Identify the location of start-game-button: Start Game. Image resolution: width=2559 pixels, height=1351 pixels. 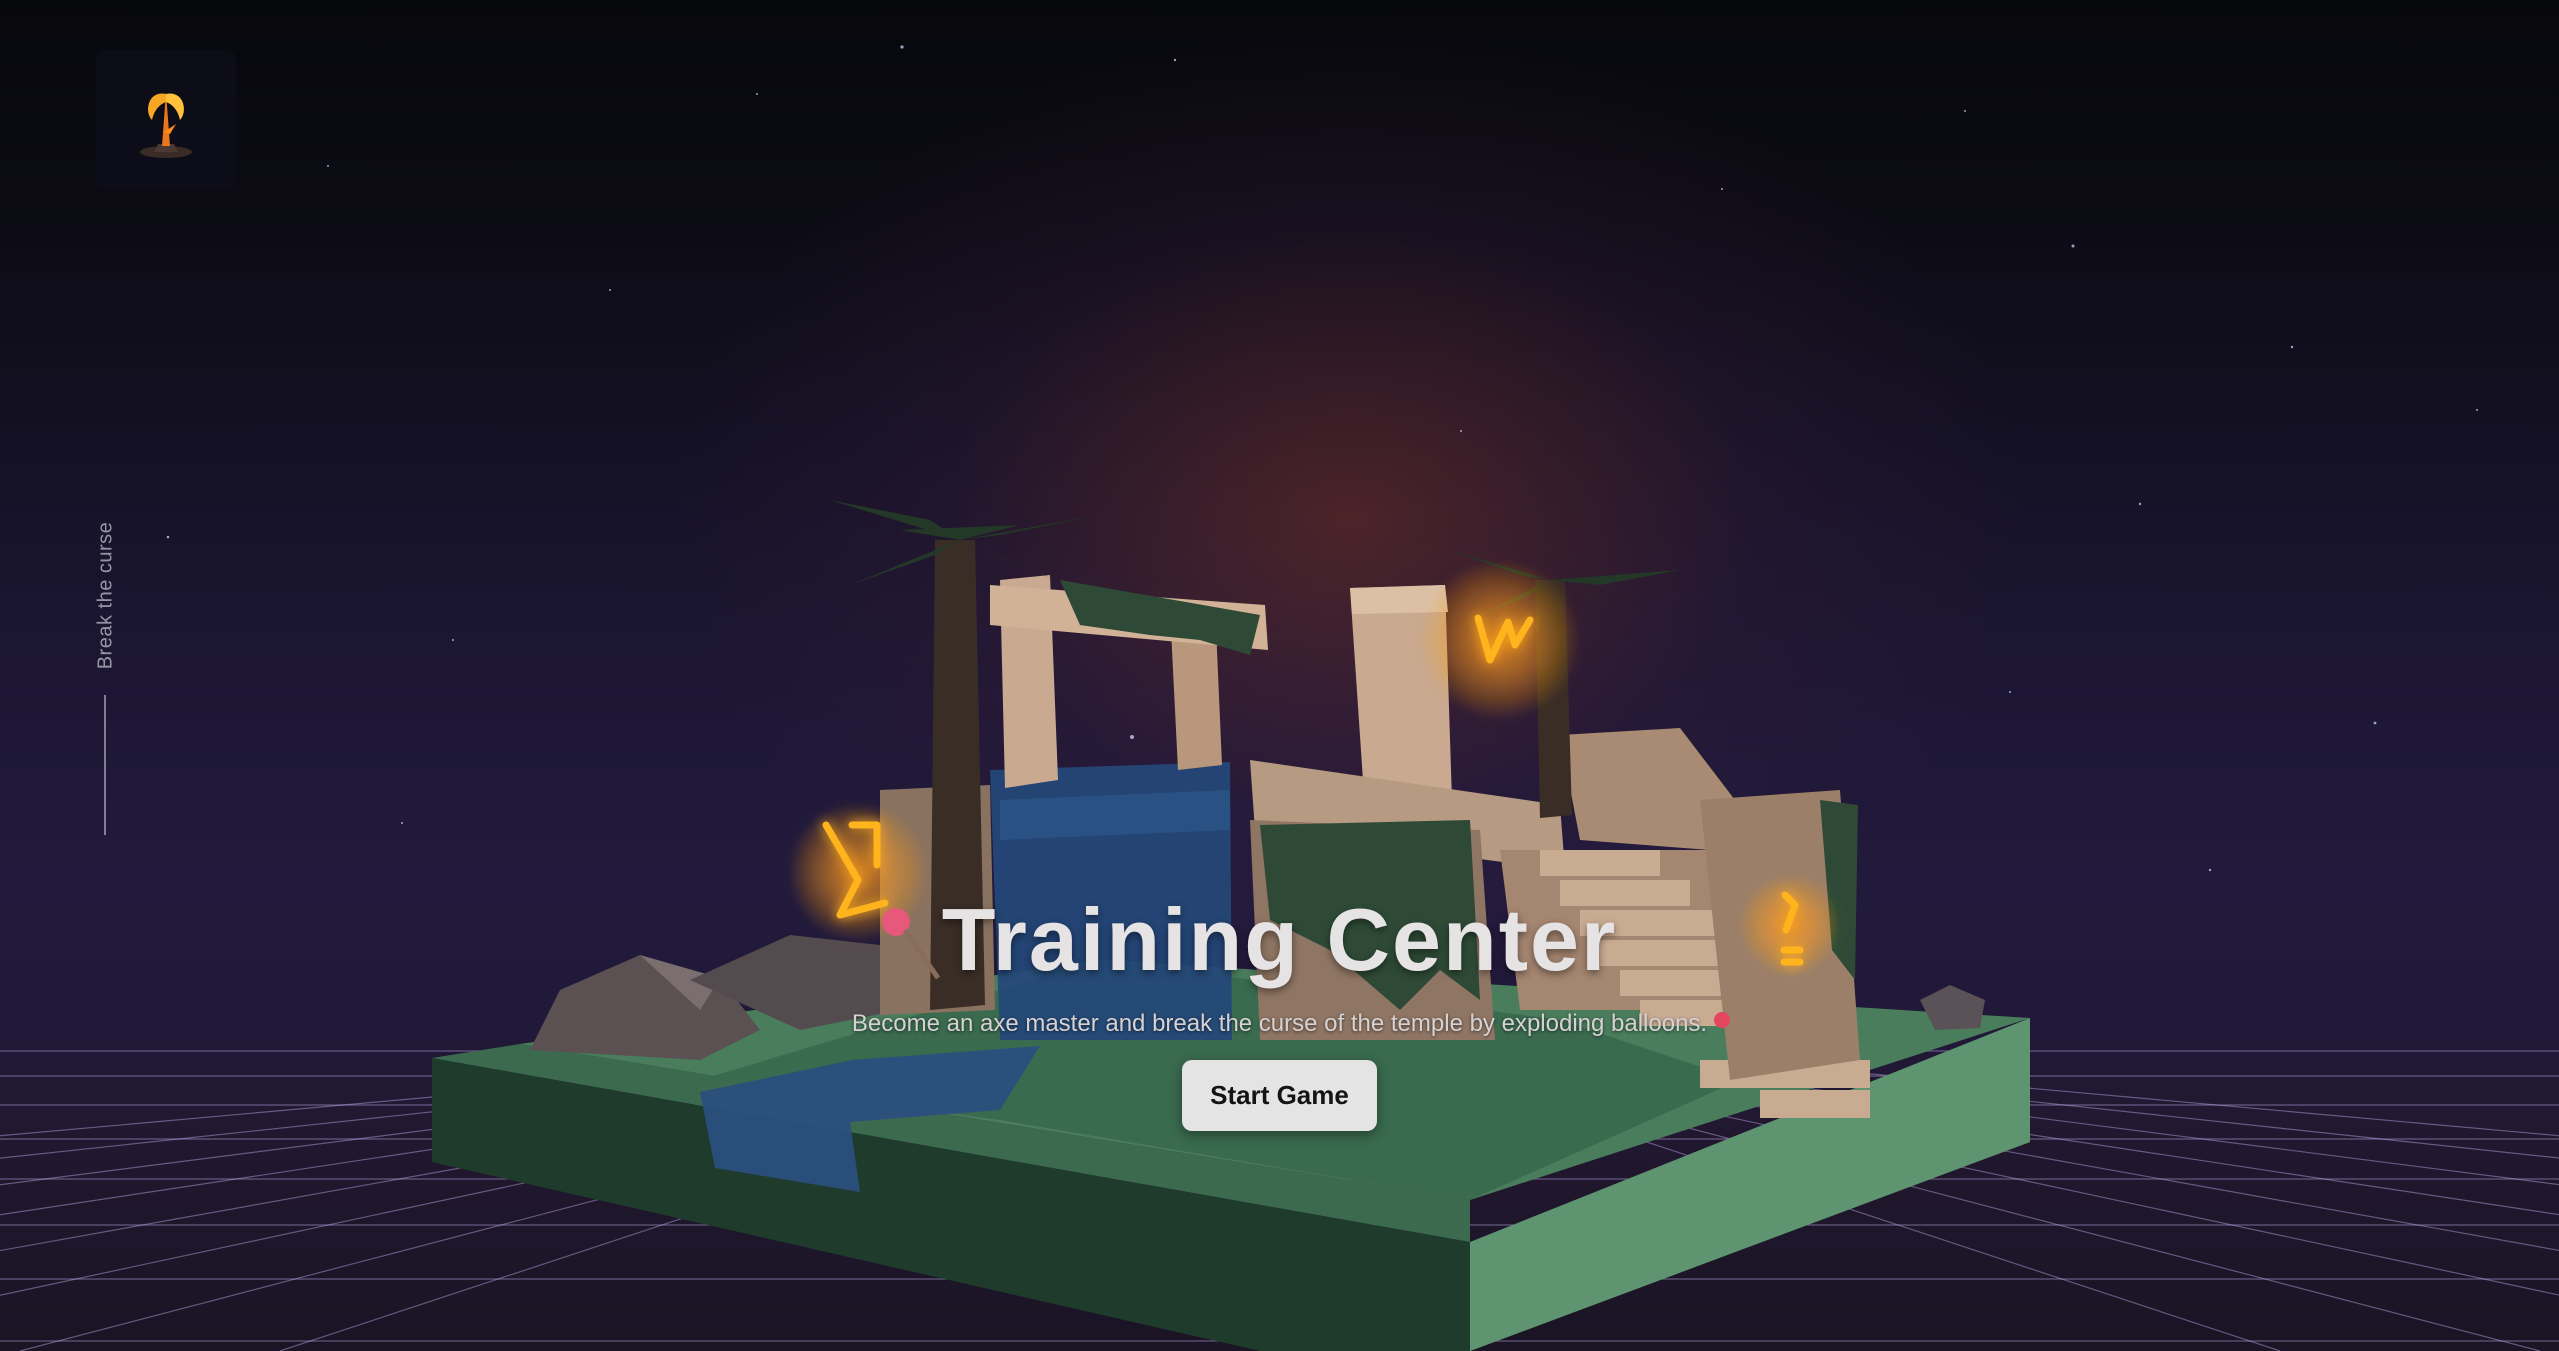
(1279, 1095).